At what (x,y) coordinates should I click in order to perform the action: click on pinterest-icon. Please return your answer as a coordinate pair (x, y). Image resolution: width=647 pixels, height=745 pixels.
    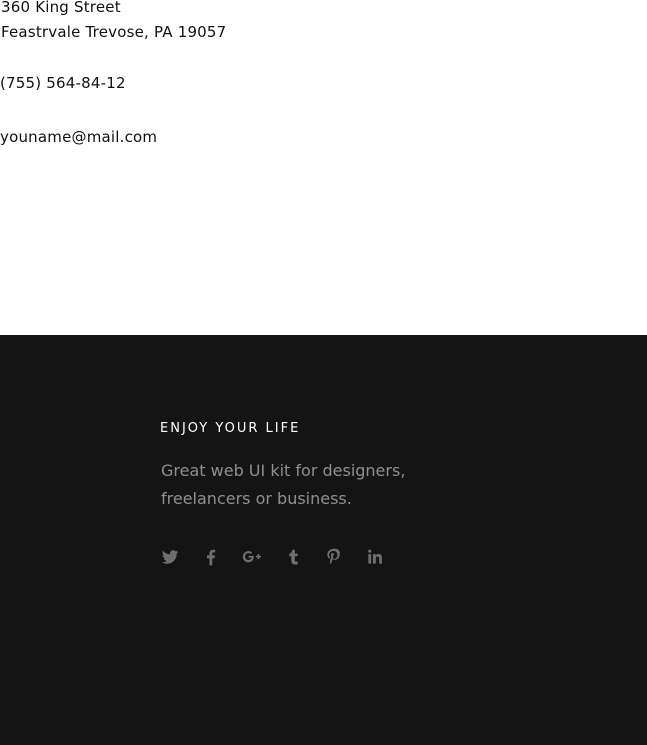
    Looking at the image, I should click on (334, 557).